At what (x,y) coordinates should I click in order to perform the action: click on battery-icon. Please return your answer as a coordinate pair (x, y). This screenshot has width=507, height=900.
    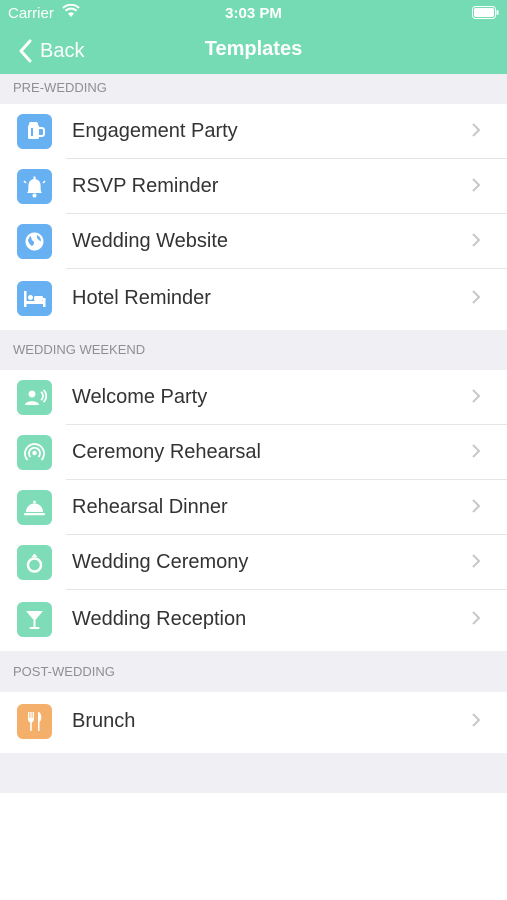
    Looking at the image, I should click on (485, 12).